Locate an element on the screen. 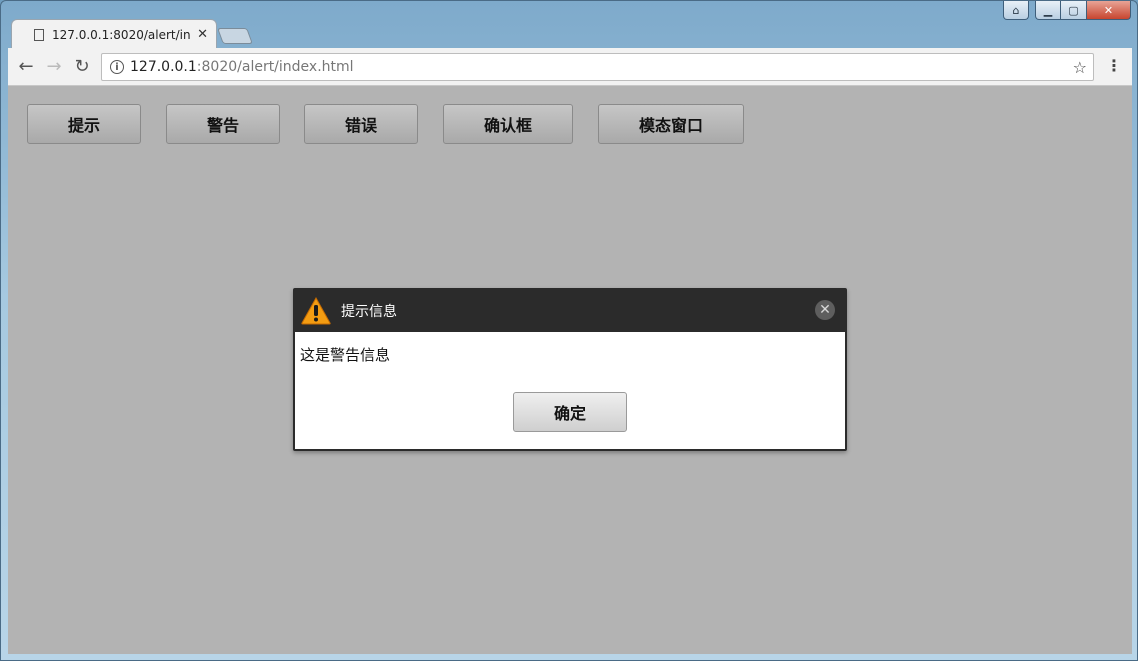  dialog-header: 提示信息 ✕ is located at coordinates (570, 311).